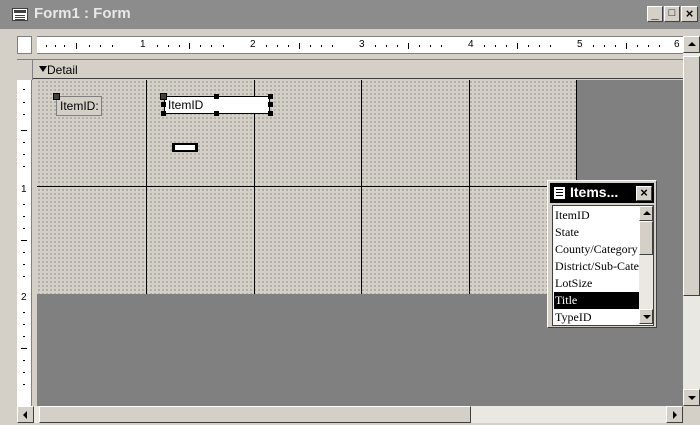 The width and height of the screenshot is (700, 425). What do you see at coordinates (677, 44) in the screenshot?
I see `ruler-number-6: 6` at bounding box center [677, 44].